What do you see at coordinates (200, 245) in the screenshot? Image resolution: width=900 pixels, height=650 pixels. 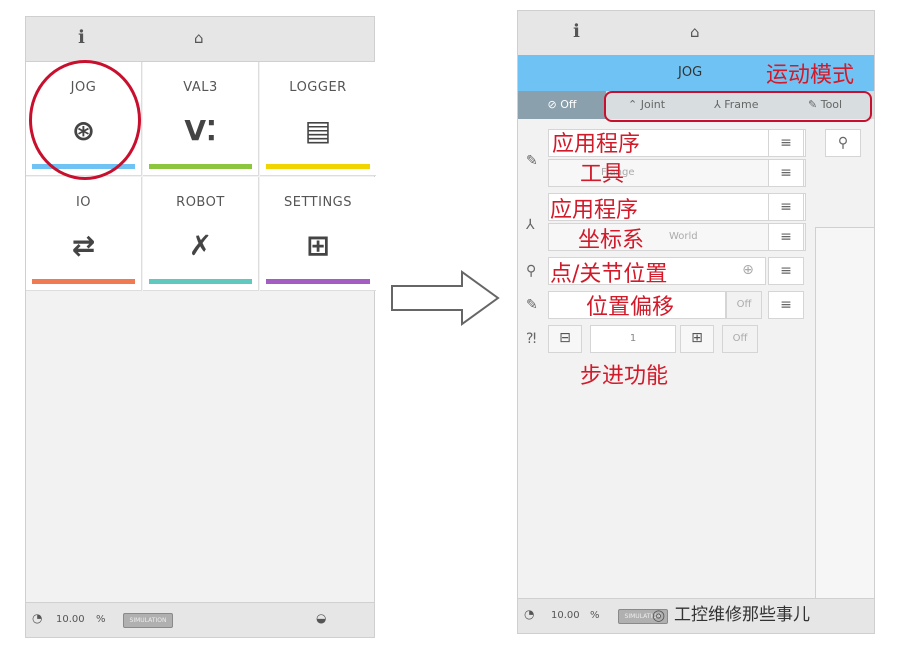 I see `tools-icon: ✗` at bounding box center [200, 245].